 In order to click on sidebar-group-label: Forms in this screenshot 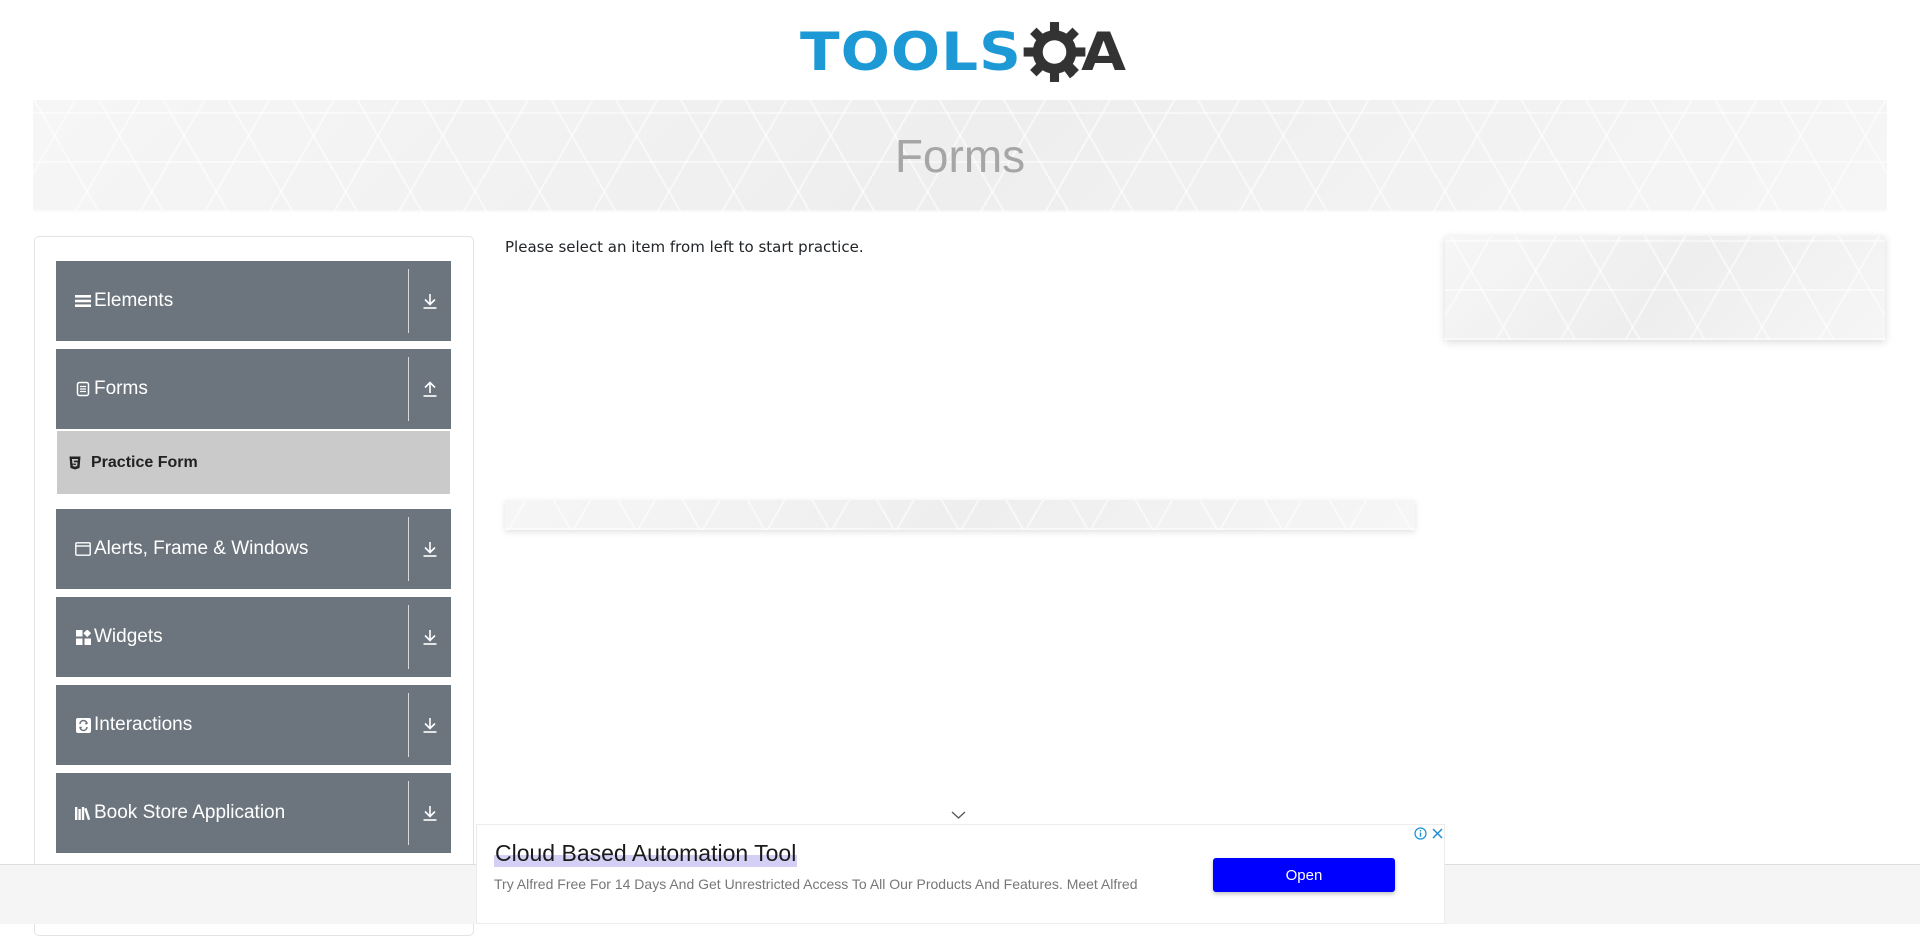, I will do `click(121, 388)`.